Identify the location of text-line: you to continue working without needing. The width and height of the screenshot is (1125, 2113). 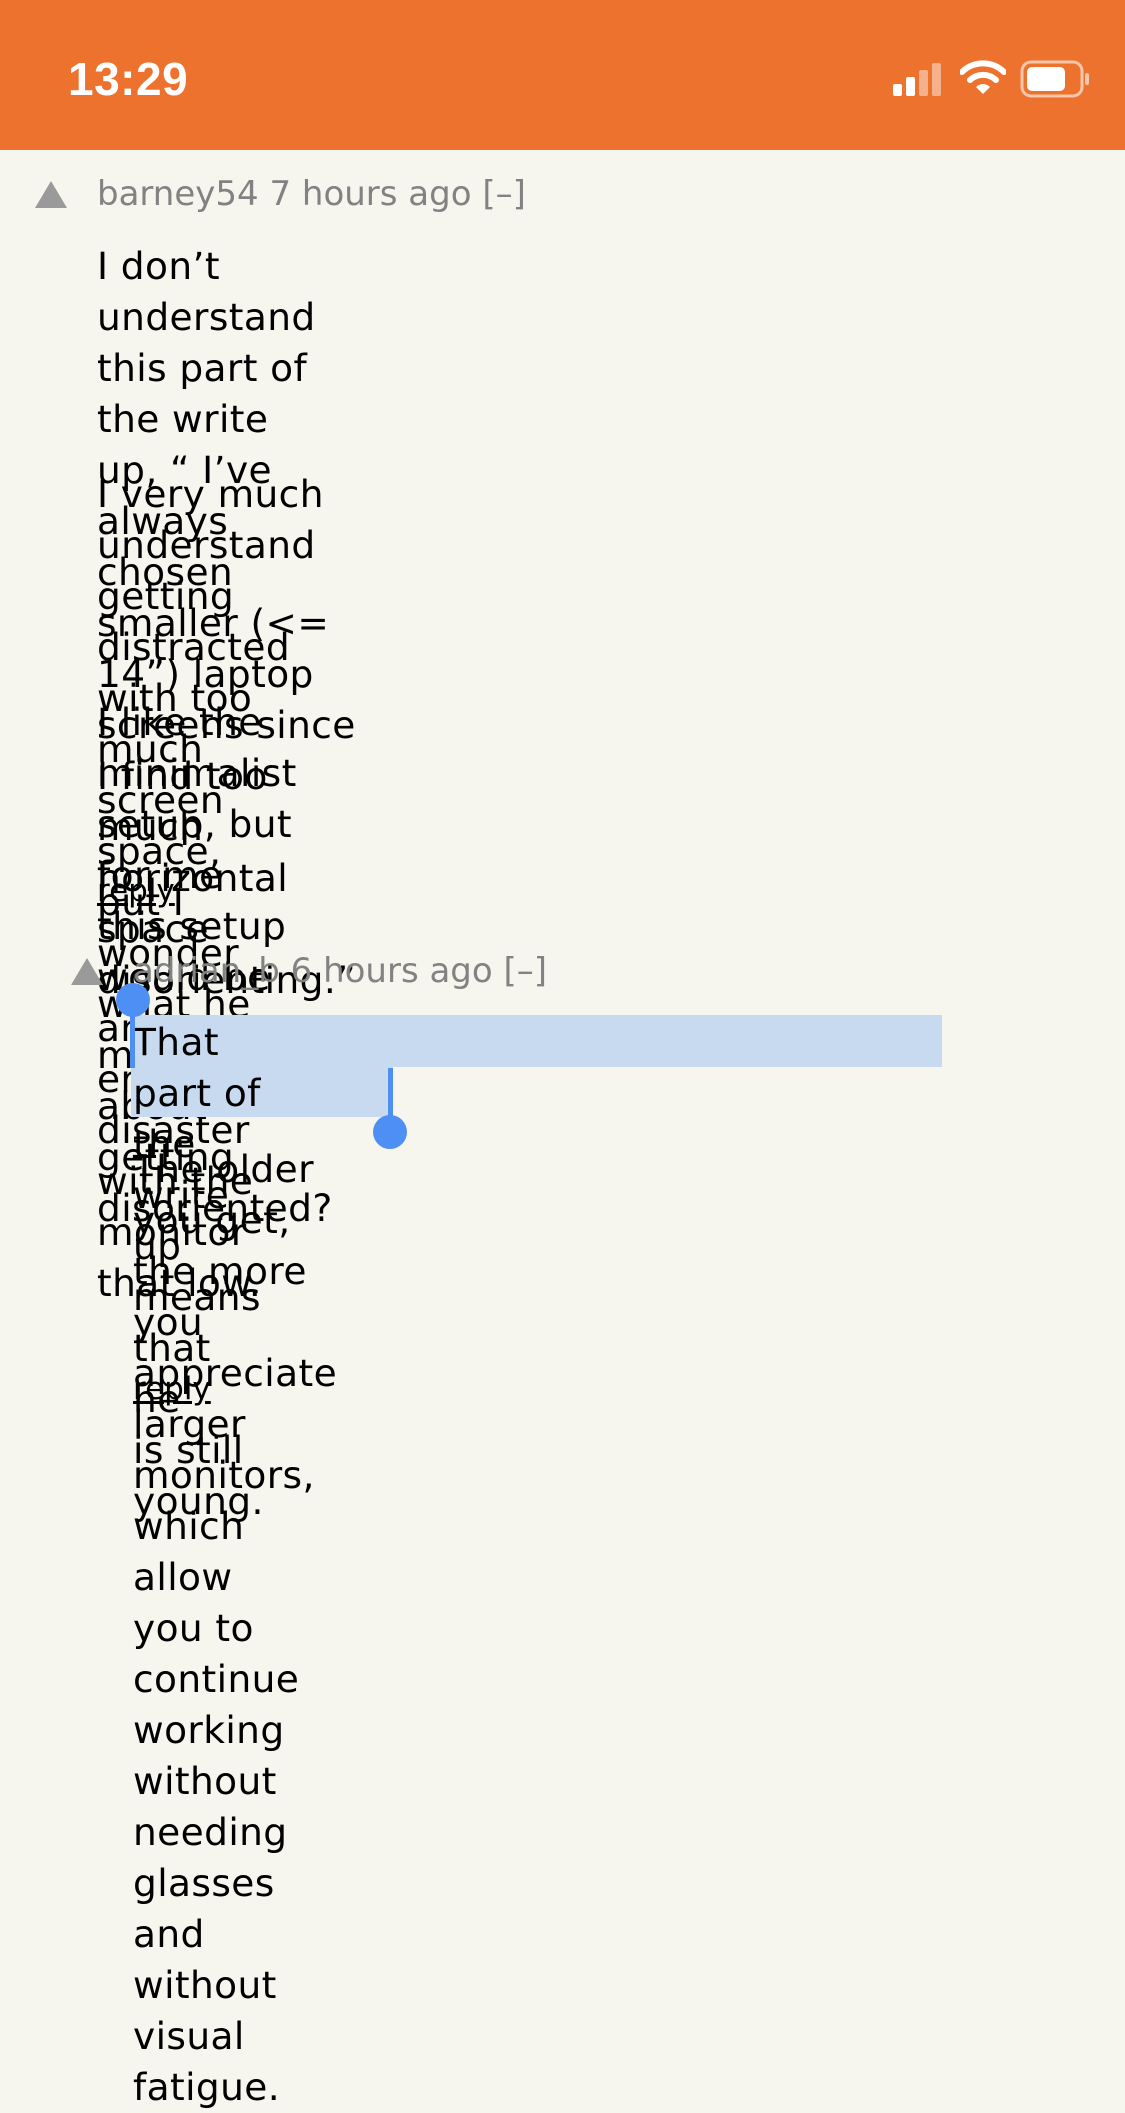
(216, 1730).